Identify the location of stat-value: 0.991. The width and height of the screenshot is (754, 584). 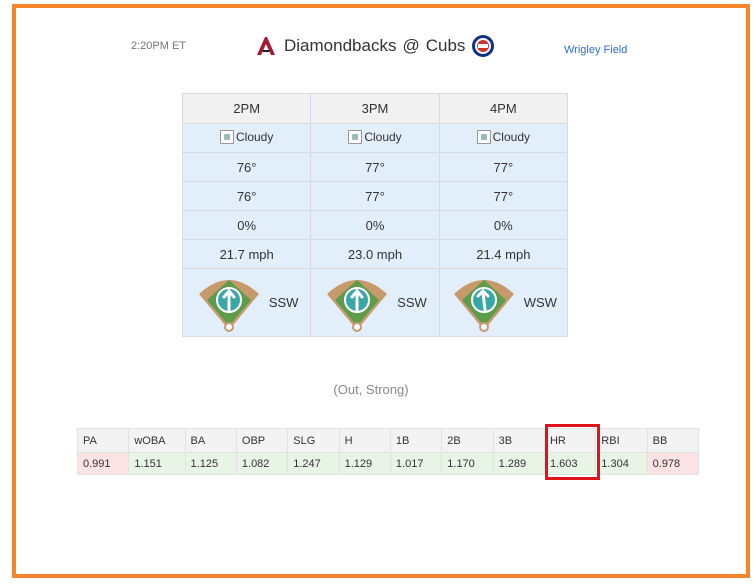
(103, 463).